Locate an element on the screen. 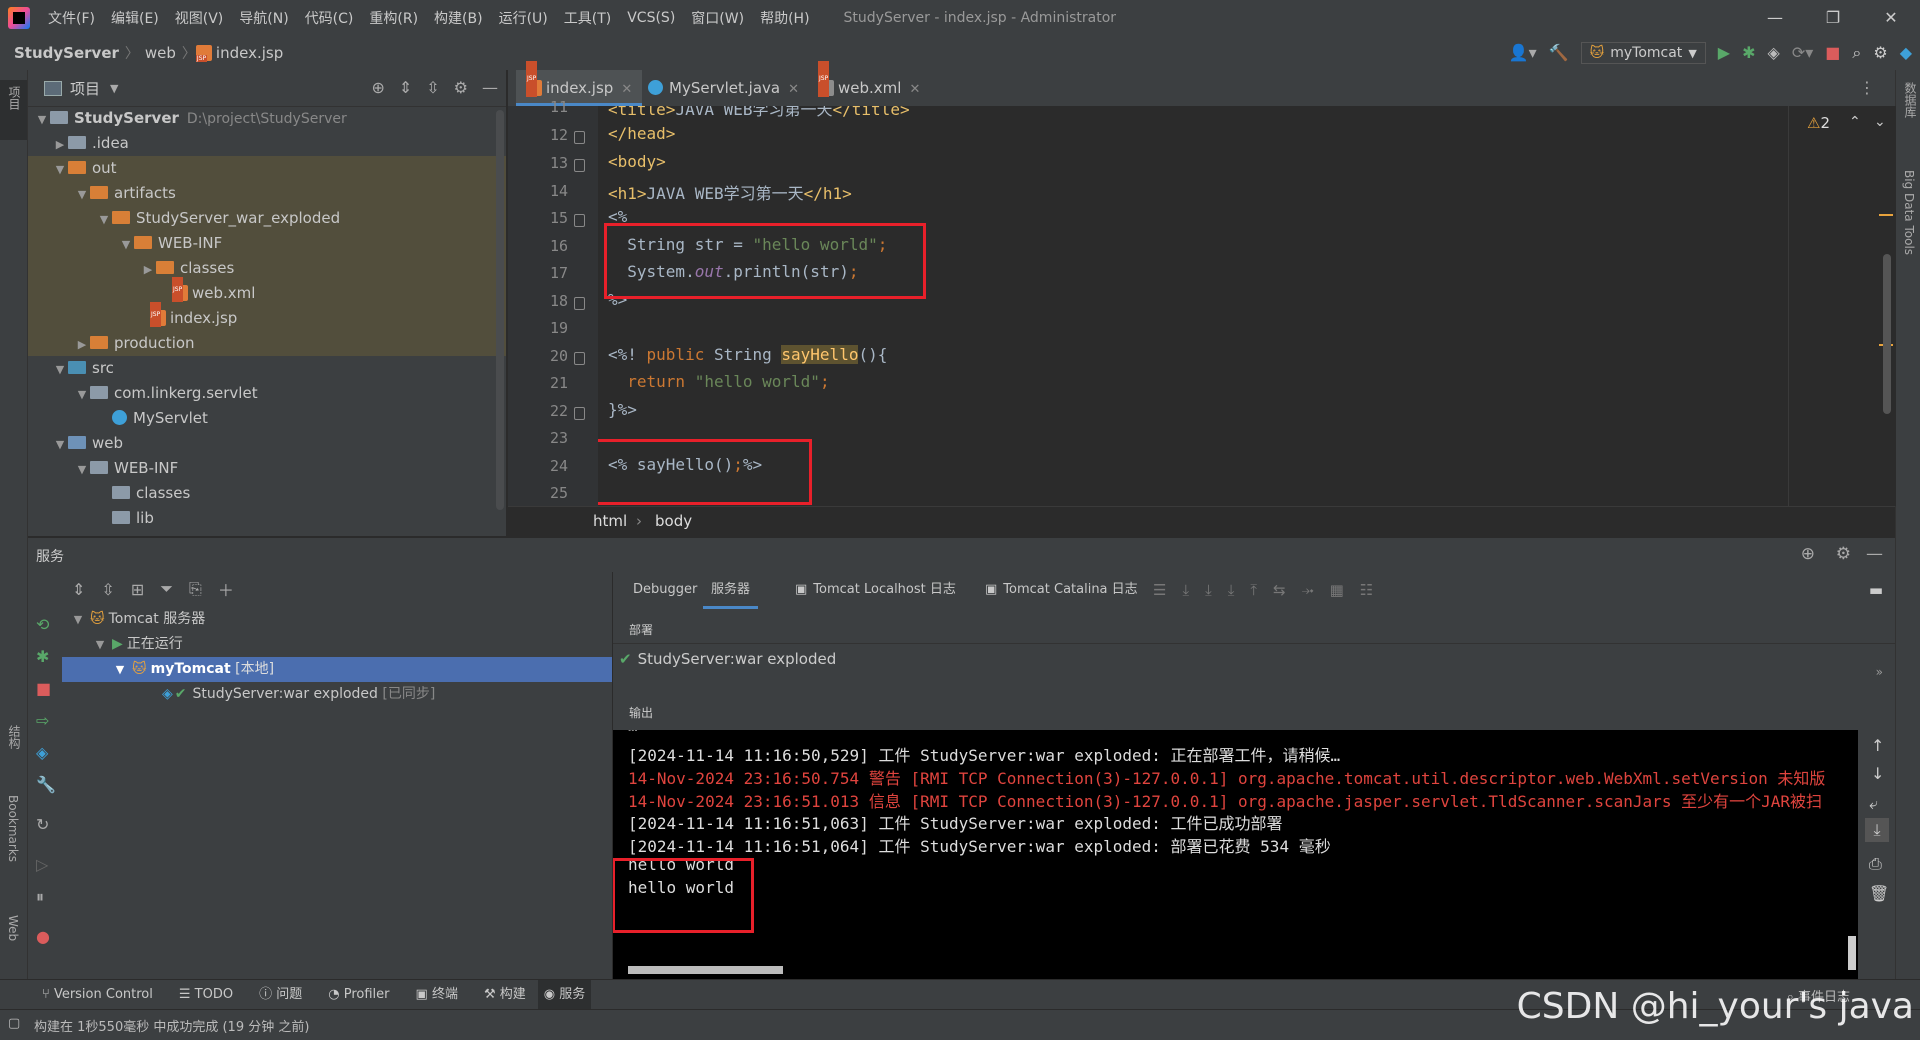 The width and height of the screenshot is (1920, 1040). settings-icon: ⚙ is located at coordinates (1880, 53).